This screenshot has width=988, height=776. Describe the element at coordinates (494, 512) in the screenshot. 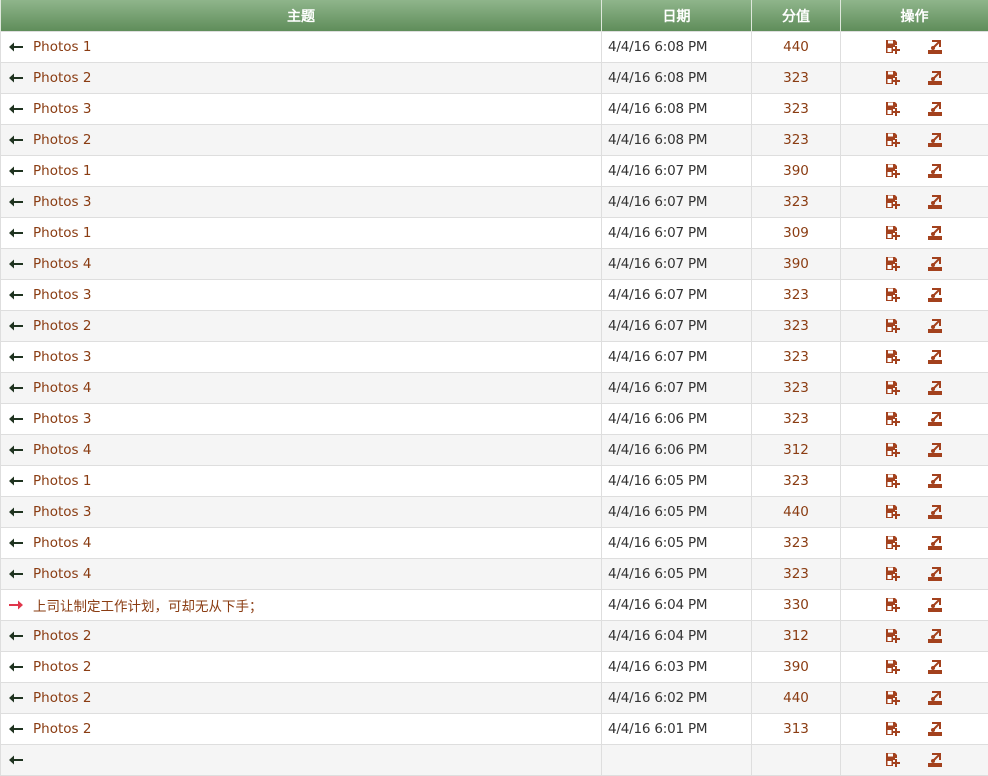

I see `table-row: Photos 3 4/4/16 6:05 PM 440` at that location.